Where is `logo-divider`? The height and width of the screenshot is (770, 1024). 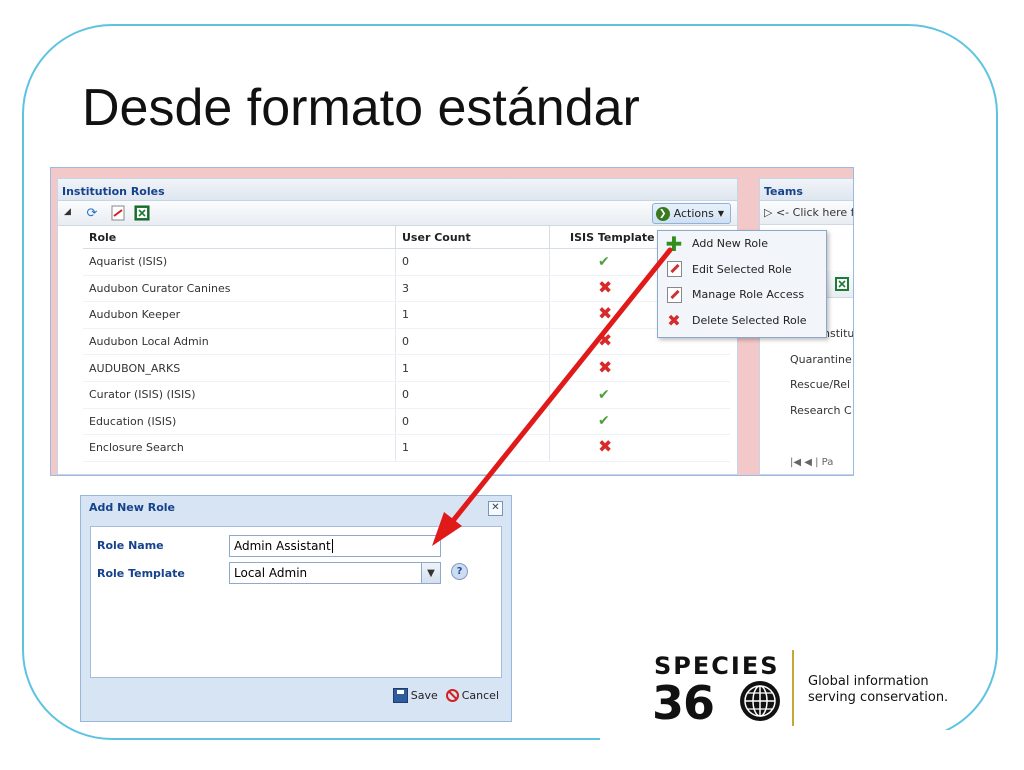
logo-divider is located at coordinates (793, 688).